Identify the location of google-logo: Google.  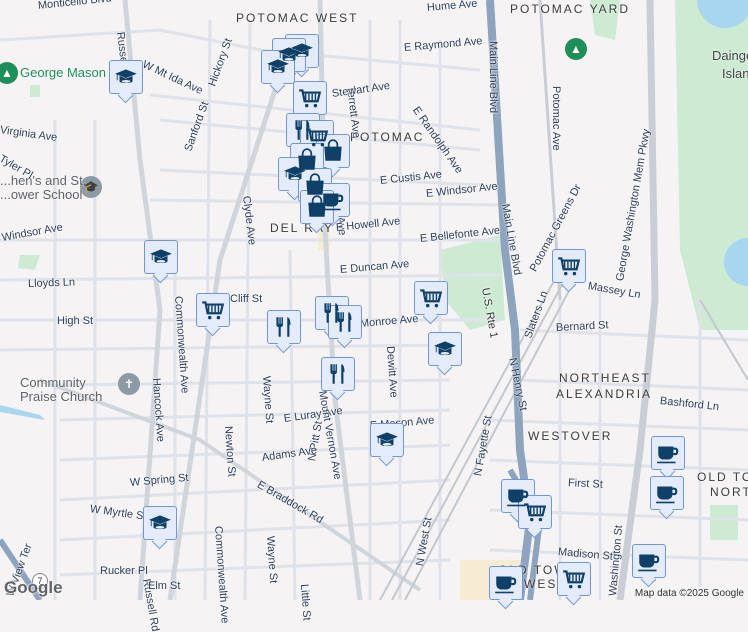
(33, 587).